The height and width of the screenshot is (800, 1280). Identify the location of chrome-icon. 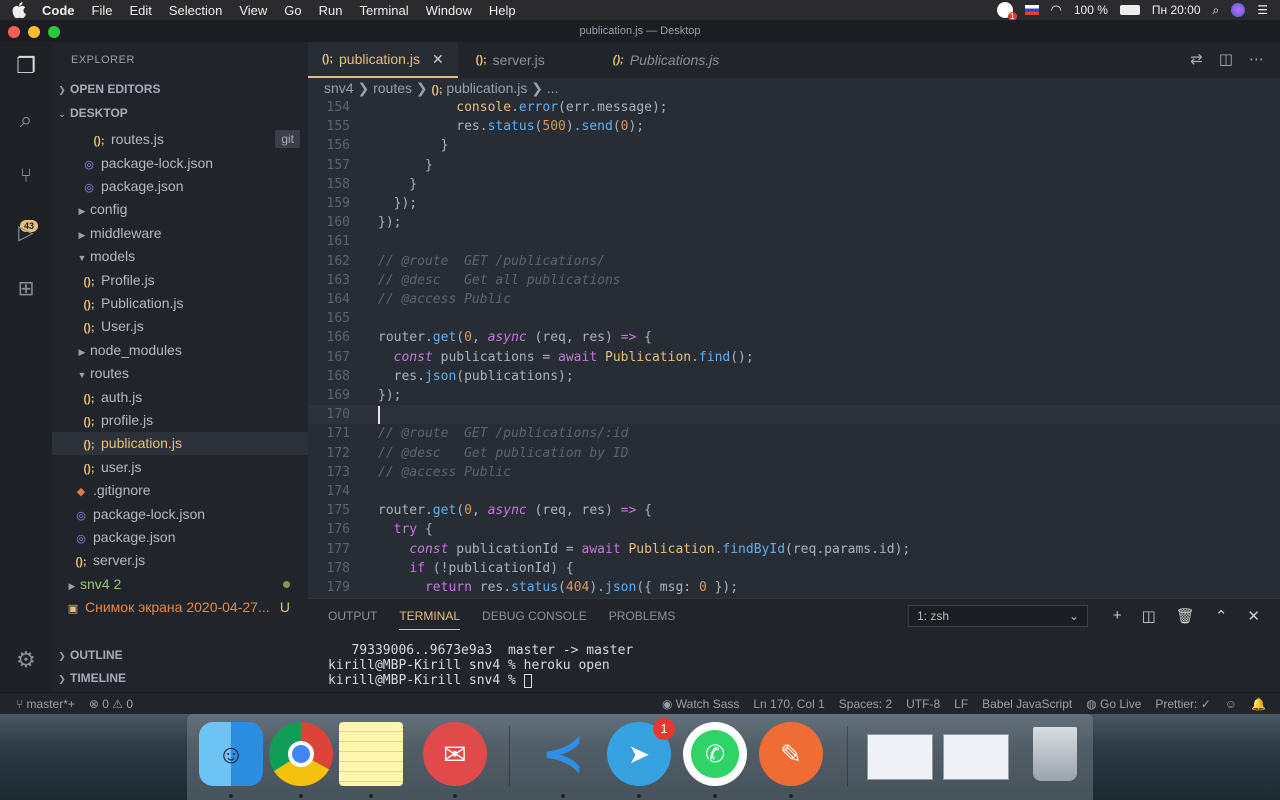
(301, 754).